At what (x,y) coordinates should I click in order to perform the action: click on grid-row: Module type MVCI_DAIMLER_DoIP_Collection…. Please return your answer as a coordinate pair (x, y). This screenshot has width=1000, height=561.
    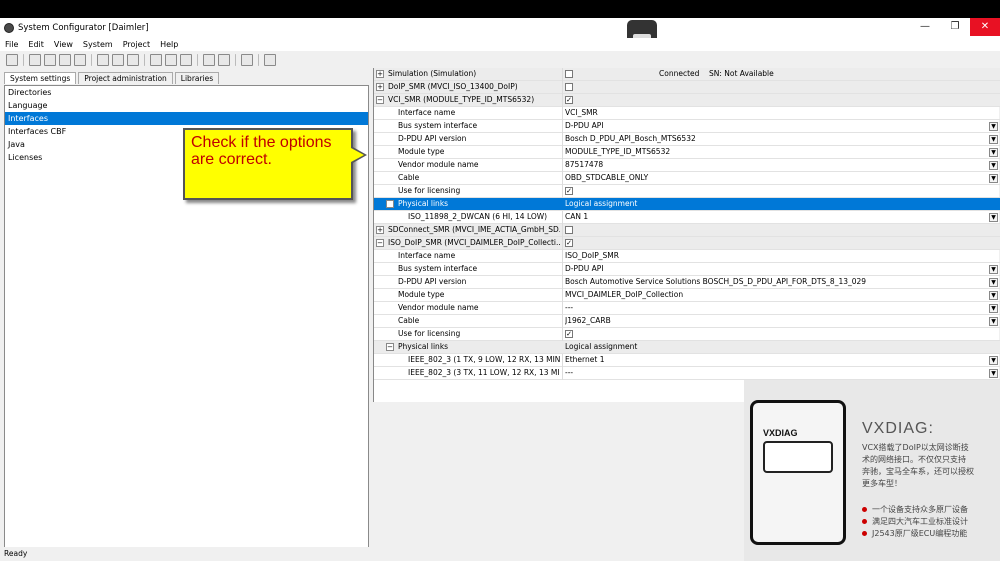
    Looking at the image, I should click on (687, 295).